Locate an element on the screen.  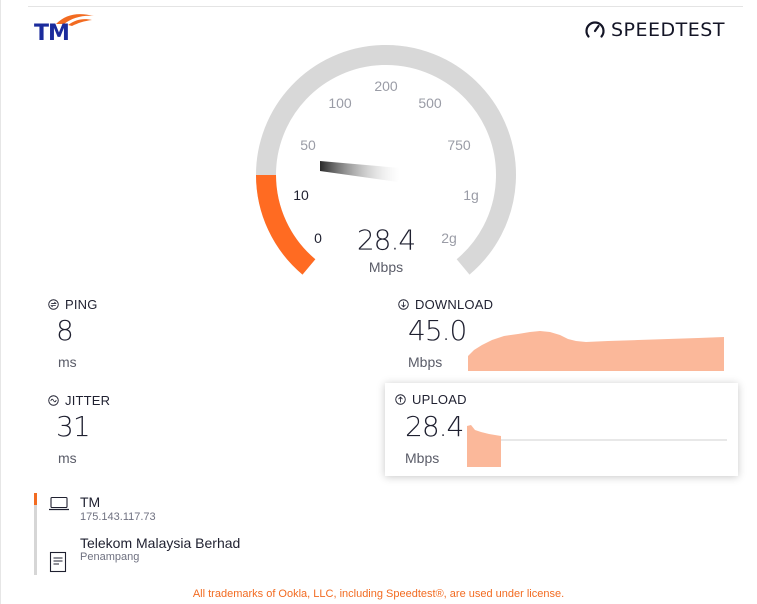
upload-arrow-icon is located at coordinates (400, 399).